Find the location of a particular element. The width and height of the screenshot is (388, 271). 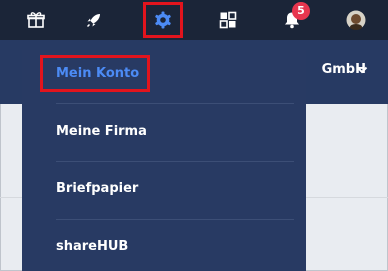

menu-item-highlight-box is located at coordinates (95, 73).